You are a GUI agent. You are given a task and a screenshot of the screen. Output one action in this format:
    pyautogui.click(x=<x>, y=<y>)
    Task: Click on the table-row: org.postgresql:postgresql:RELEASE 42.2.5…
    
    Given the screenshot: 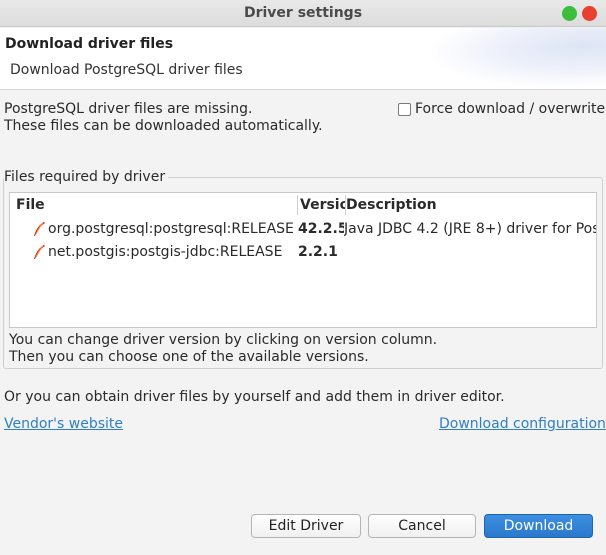 What is the action you would take?
    pyautogui.click(x=303, y=229)
    